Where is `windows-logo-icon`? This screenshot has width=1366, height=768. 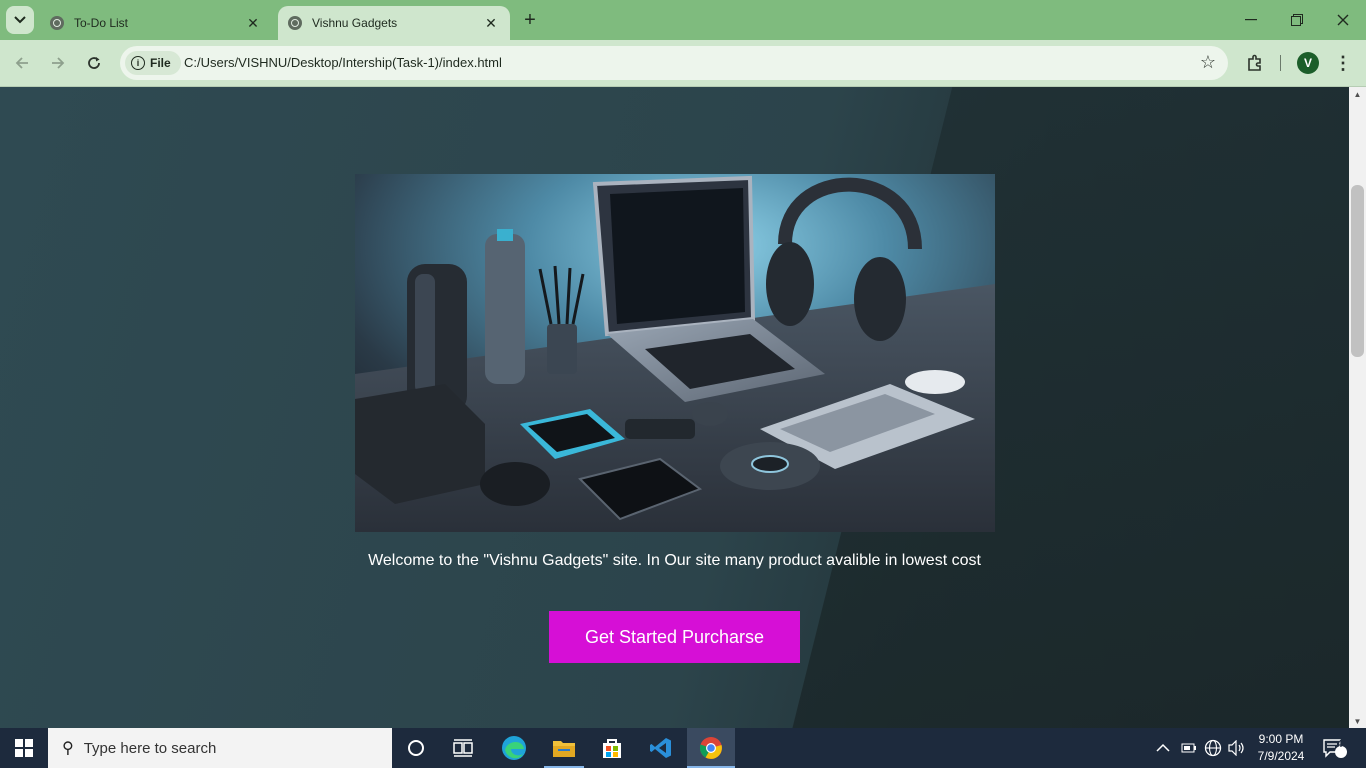 windows-logo-icon is located at coordinates (24, 748).